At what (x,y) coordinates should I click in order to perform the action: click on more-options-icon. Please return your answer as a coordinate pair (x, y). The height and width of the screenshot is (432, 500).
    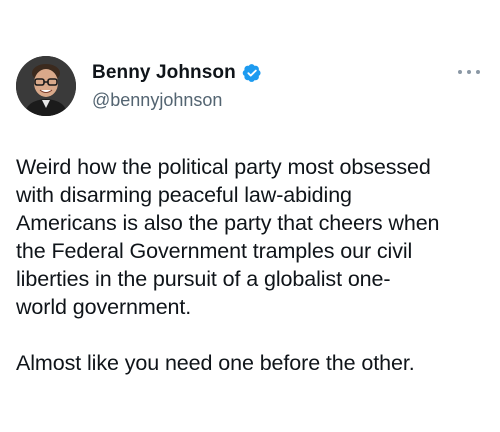
    Looking at the image, I should click on (469, 72).